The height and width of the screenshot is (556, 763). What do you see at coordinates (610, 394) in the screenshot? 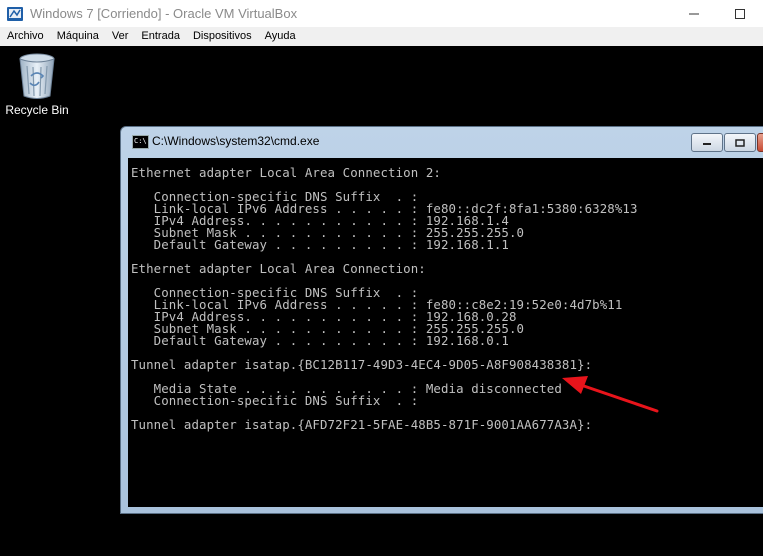
I see `annotation-arrow` at bounding box center [610, 394].